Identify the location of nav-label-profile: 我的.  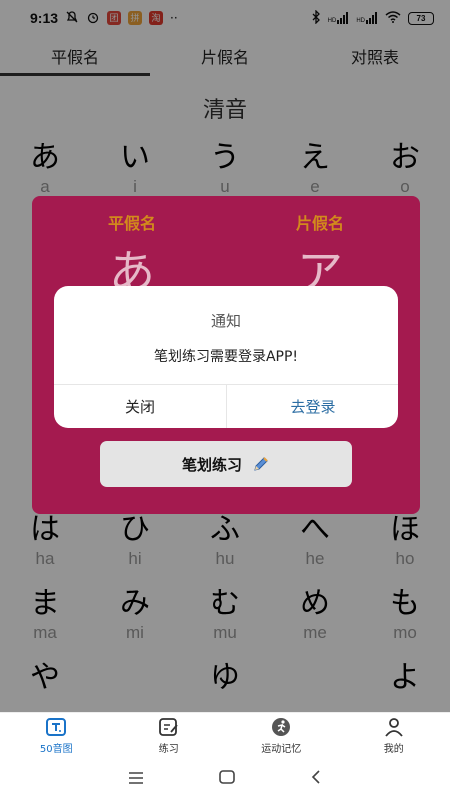
(393, 749).